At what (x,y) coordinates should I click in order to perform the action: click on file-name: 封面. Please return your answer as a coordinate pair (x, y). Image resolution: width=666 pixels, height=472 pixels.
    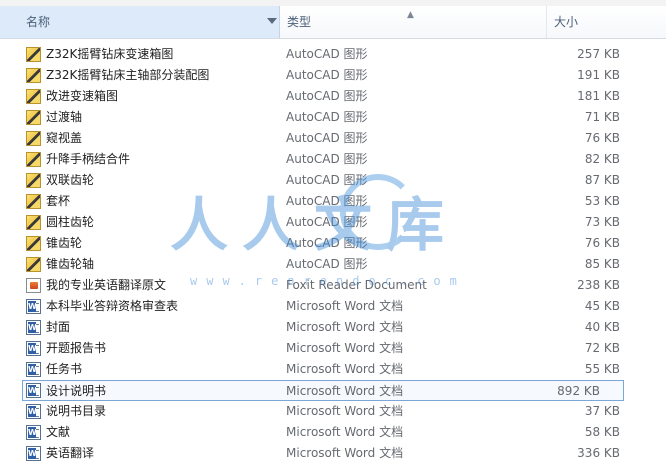
    Looking at the image, I should click on (58, 327).